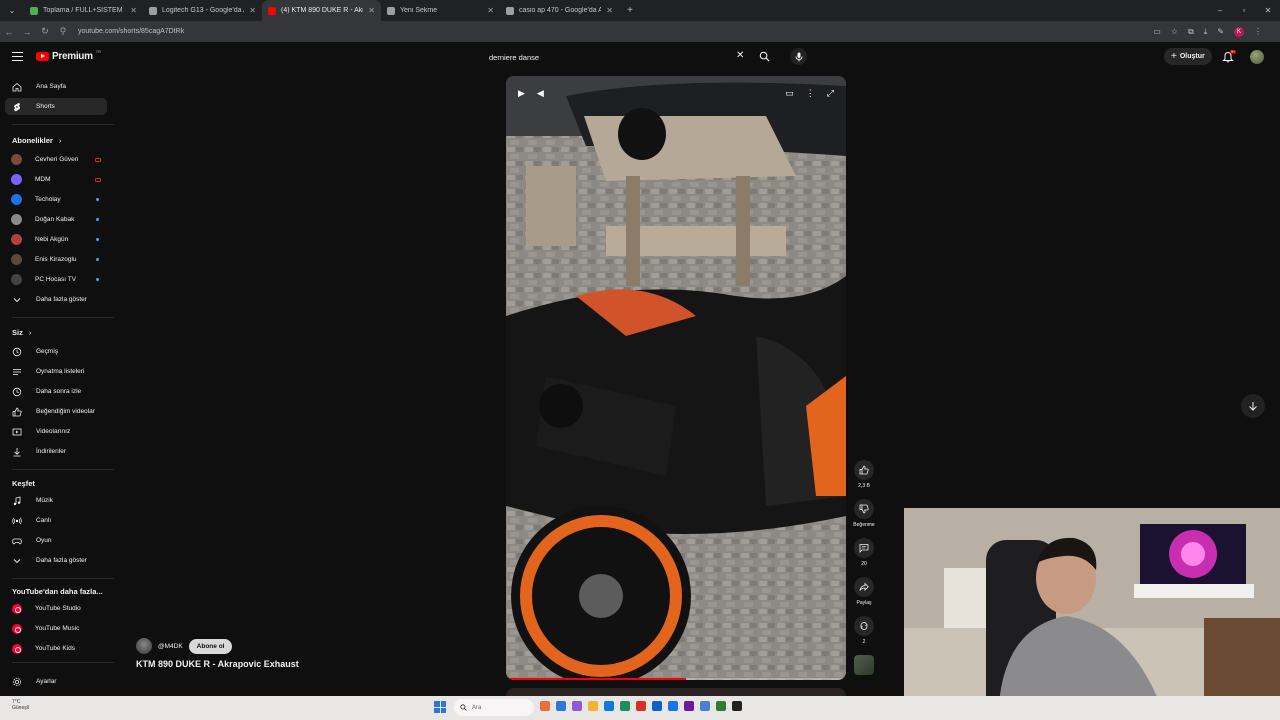 The width and height of the screenshot is (1280, 720). I want to click on subscription-item: Doğan Kabak, so click(56, 219).